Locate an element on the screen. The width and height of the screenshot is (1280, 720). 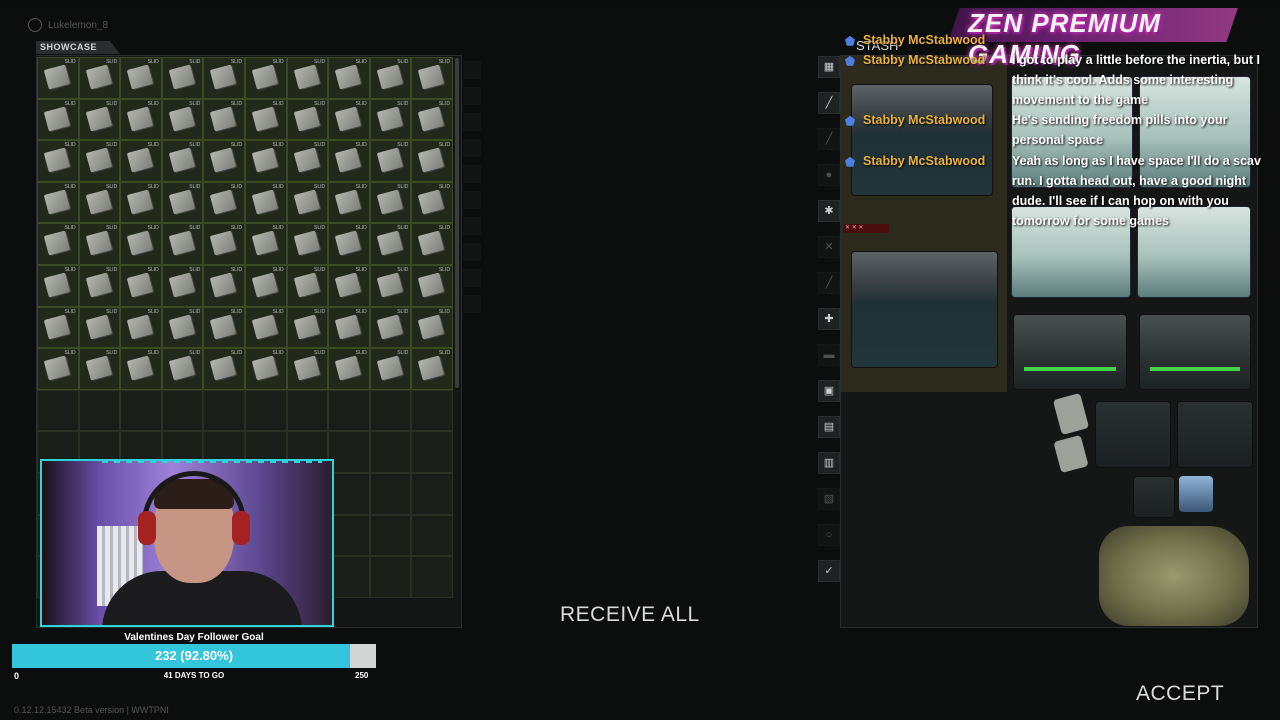
crossed-icon: ✕ is located at coordinates (829, 247).